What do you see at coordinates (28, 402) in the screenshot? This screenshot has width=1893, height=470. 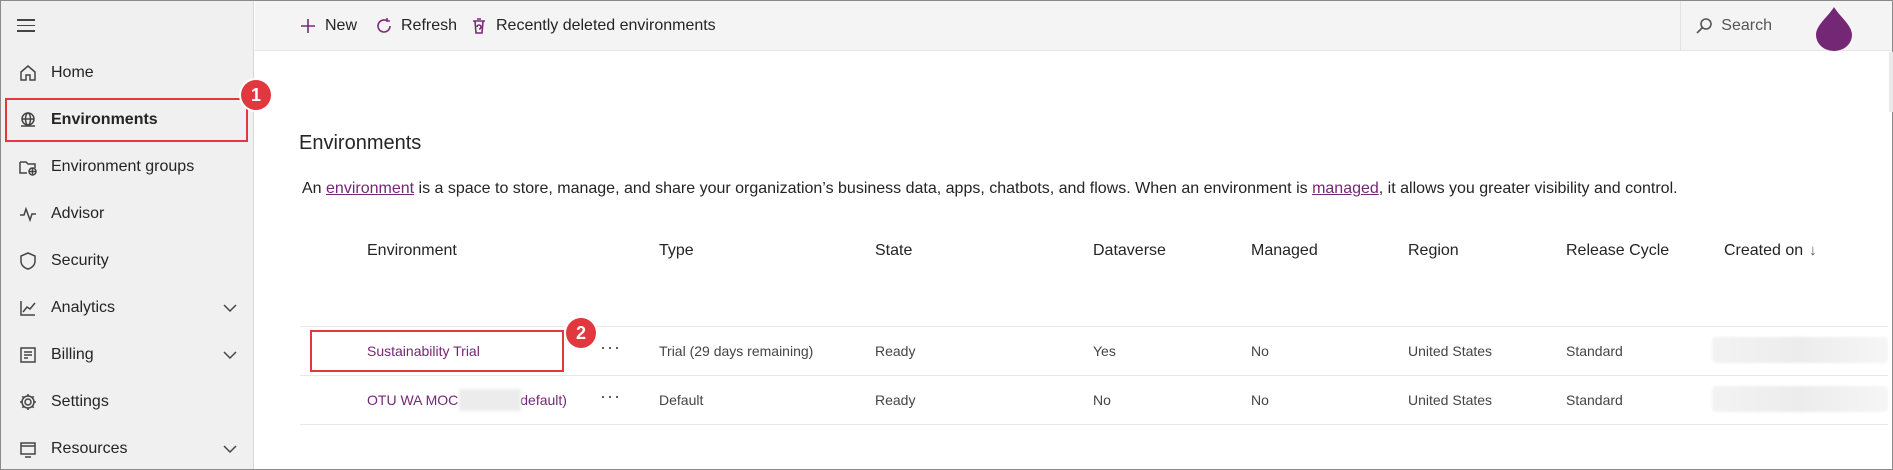 I see `gear-icon` at bounding box center [28, 402].